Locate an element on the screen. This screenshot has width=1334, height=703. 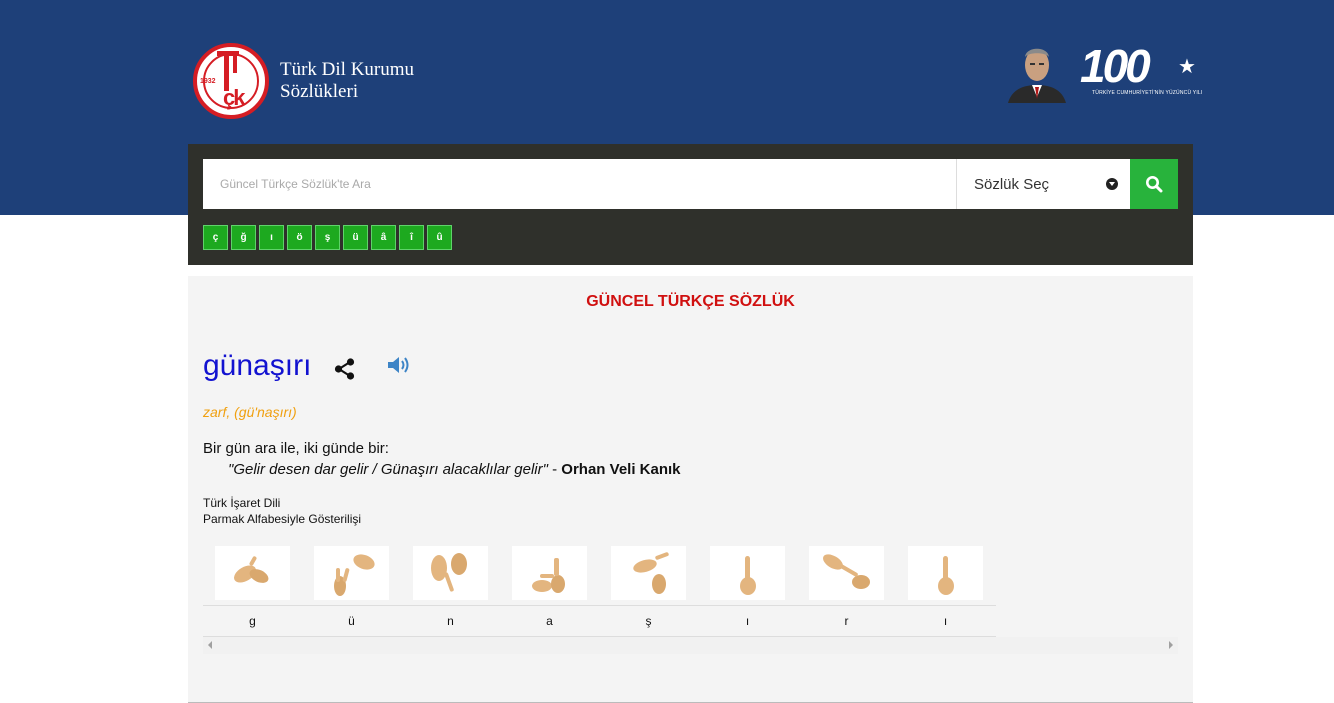
brand-name: Türk Dil Kurumu Sözlükleri is located at coordinates (347, 81).